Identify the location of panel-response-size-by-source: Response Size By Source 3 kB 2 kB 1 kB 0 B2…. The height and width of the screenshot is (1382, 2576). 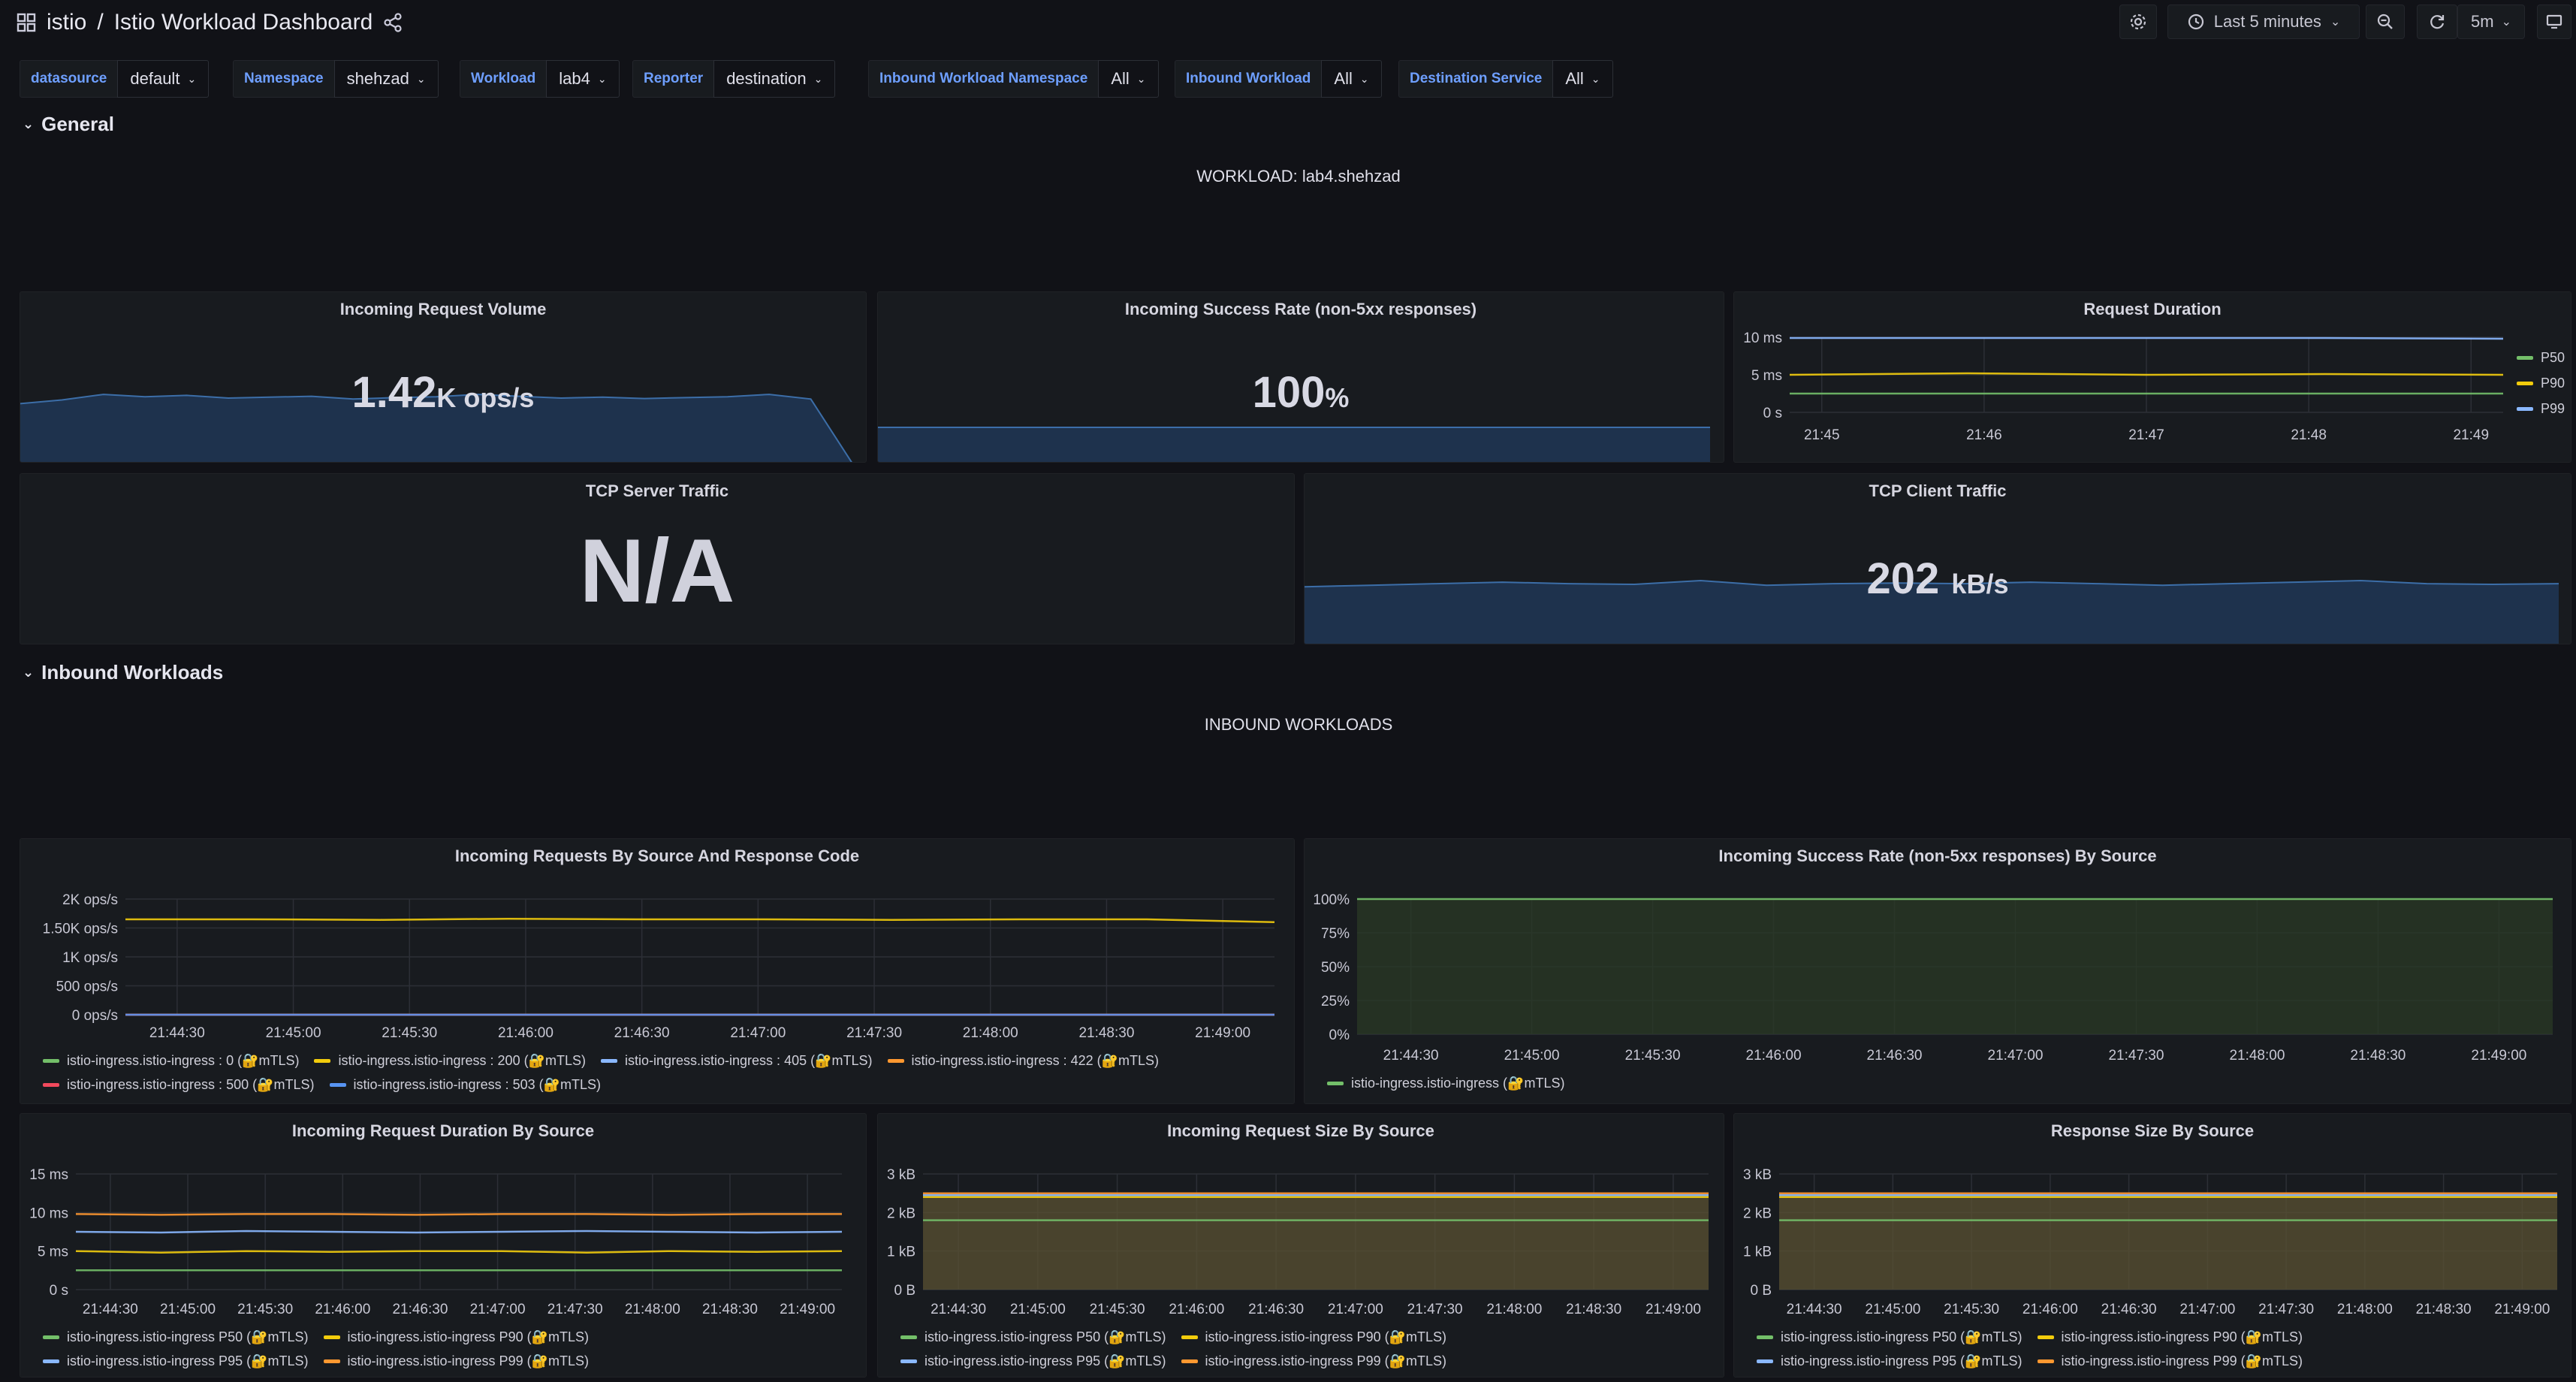
(2152, 1245).